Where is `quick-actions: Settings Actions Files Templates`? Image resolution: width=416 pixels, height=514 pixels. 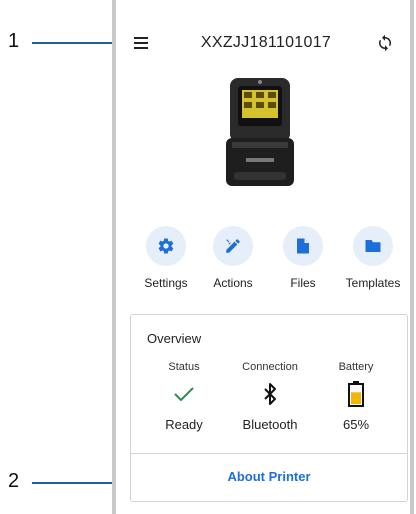 quick-actions: Settings Actions Files Templates is located at coordinates (263, 261).